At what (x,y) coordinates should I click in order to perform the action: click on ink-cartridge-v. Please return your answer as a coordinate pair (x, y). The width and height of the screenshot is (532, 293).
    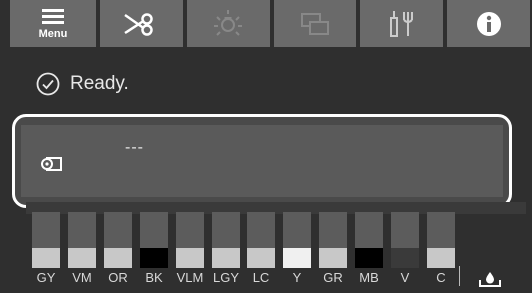
    Looking at the image, I should click on (405, 240).